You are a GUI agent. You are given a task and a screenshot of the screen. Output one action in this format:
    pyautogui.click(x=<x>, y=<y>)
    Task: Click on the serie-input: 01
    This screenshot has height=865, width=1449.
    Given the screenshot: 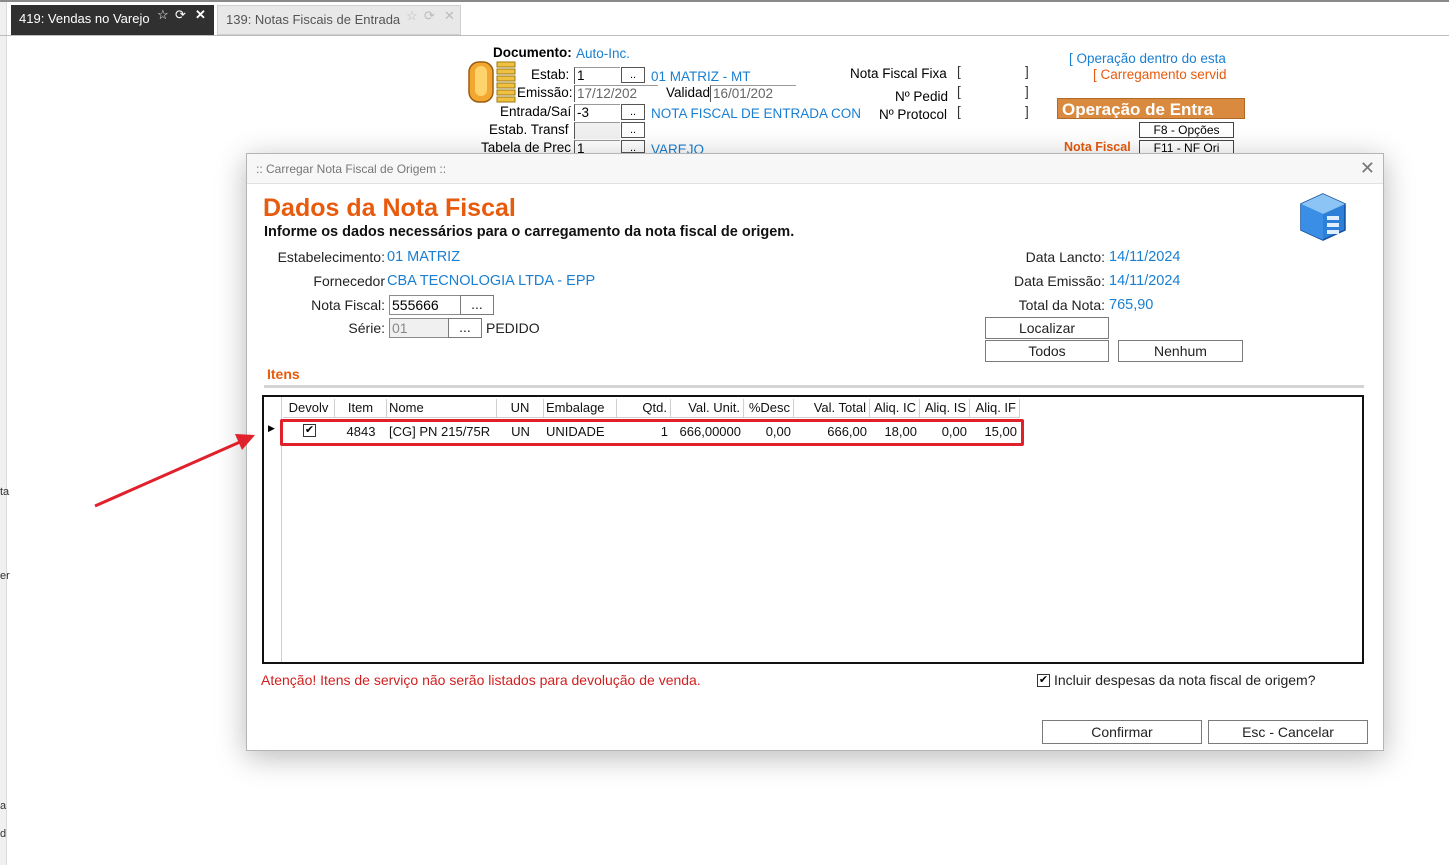 What is the action you would take?
    pyautogui.click(x=419, y=328)
    